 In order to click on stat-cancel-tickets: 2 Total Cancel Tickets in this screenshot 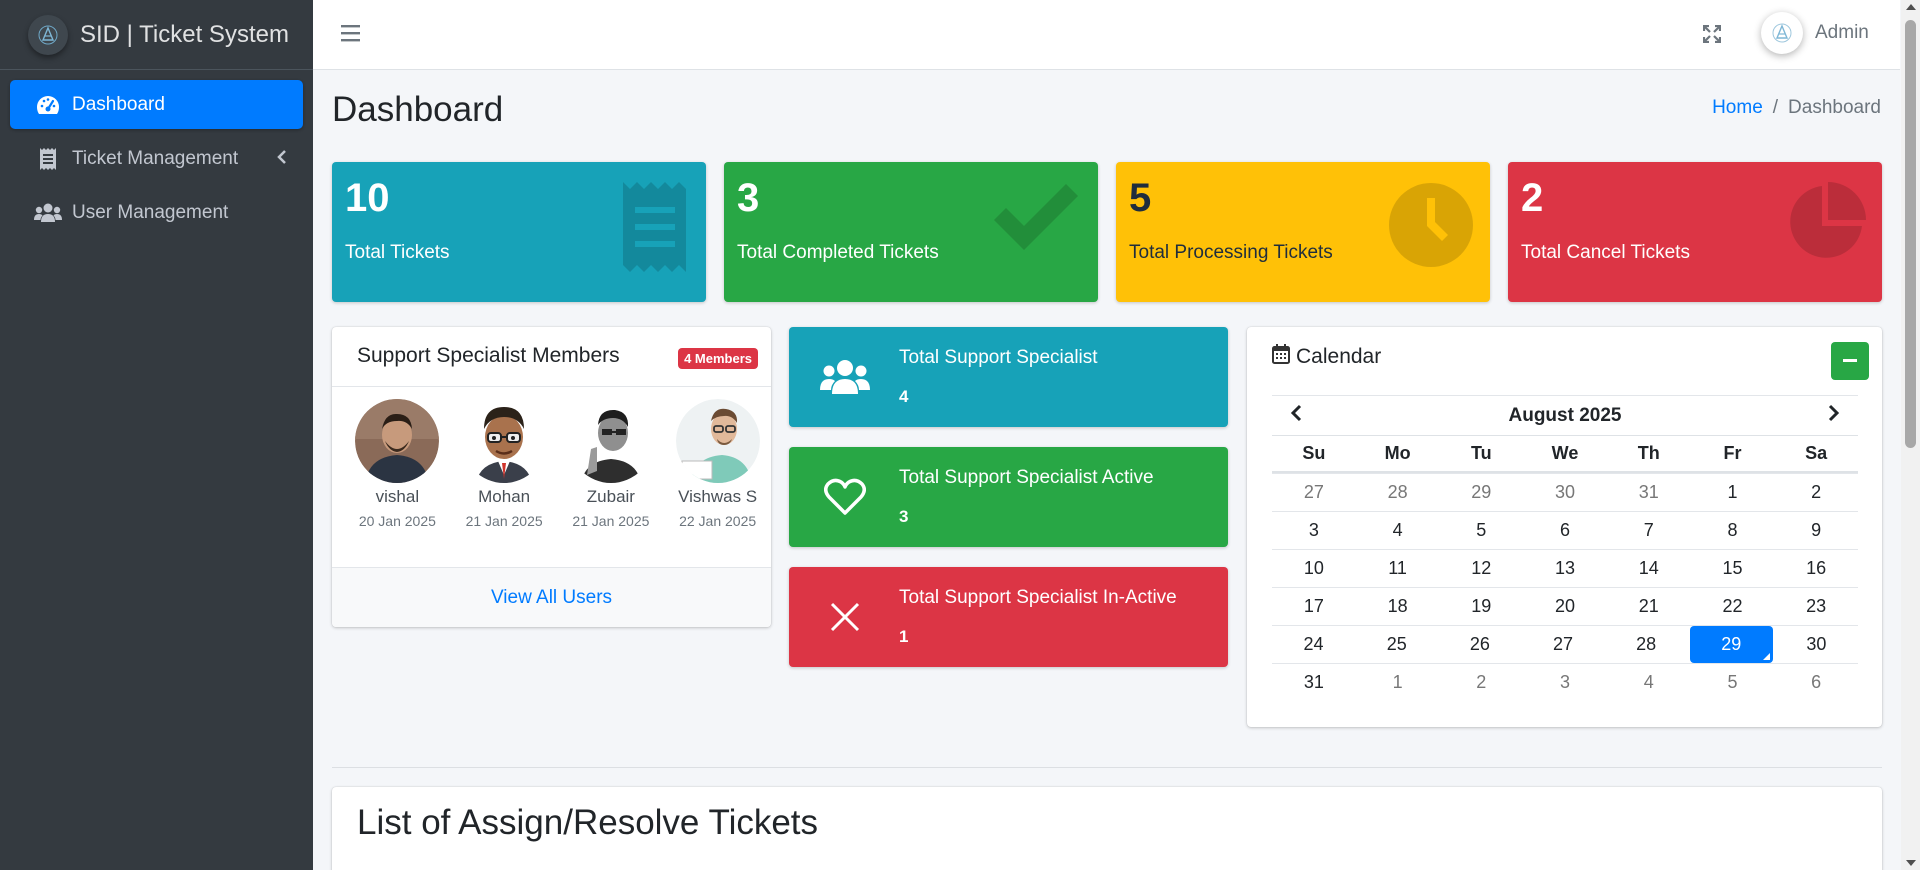, I will do `click(1695, 232)`.